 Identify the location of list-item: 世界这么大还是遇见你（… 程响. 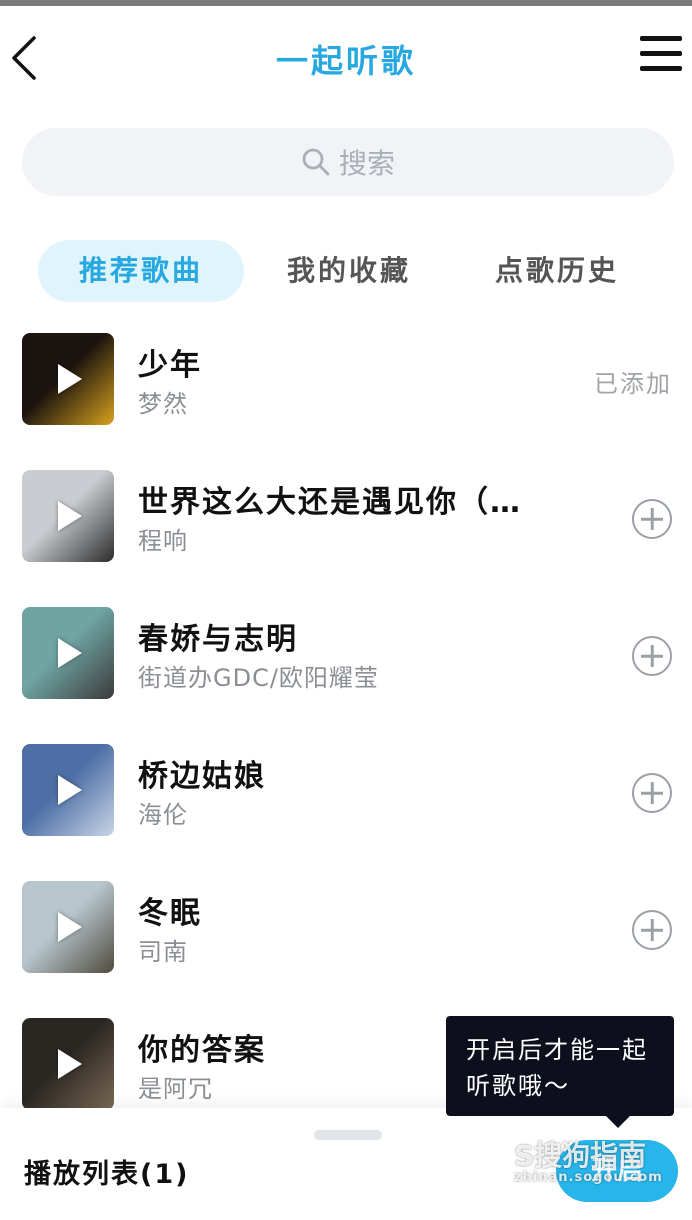
(346, 523).